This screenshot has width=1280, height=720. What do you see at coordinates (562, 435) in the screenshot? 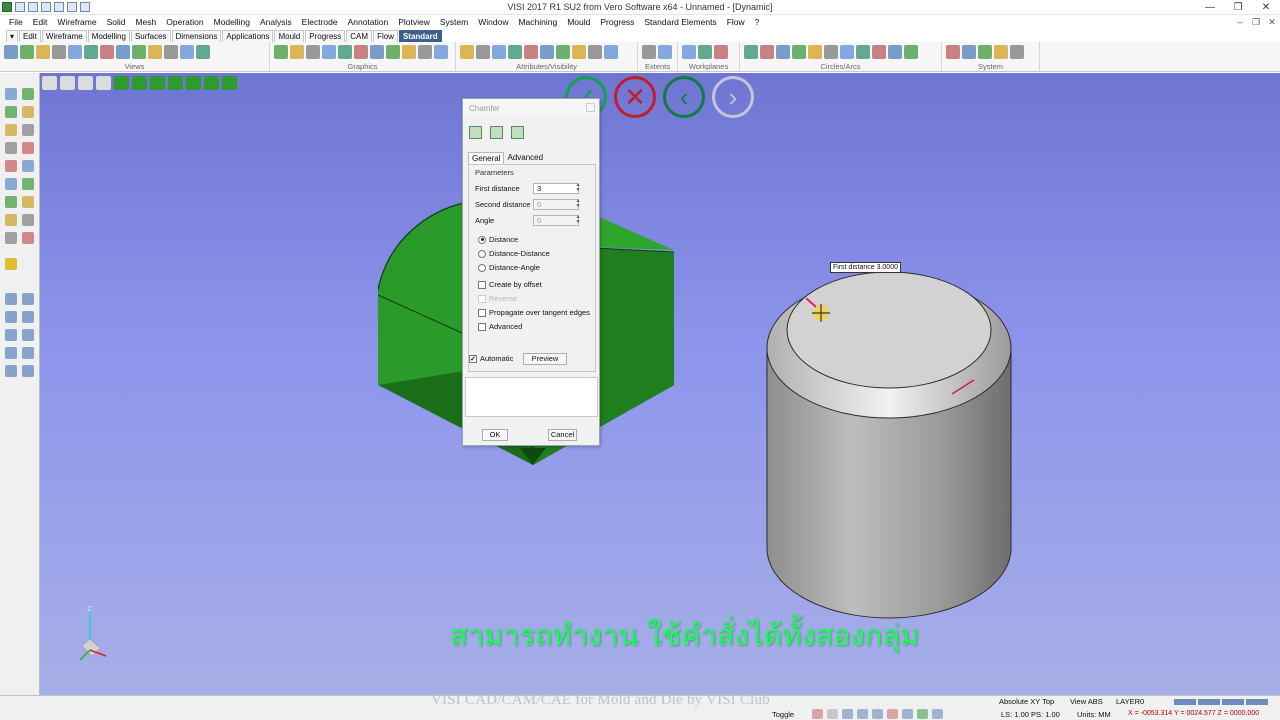
I see `cancel-button: Cancel` at bounding box center [562, 435].